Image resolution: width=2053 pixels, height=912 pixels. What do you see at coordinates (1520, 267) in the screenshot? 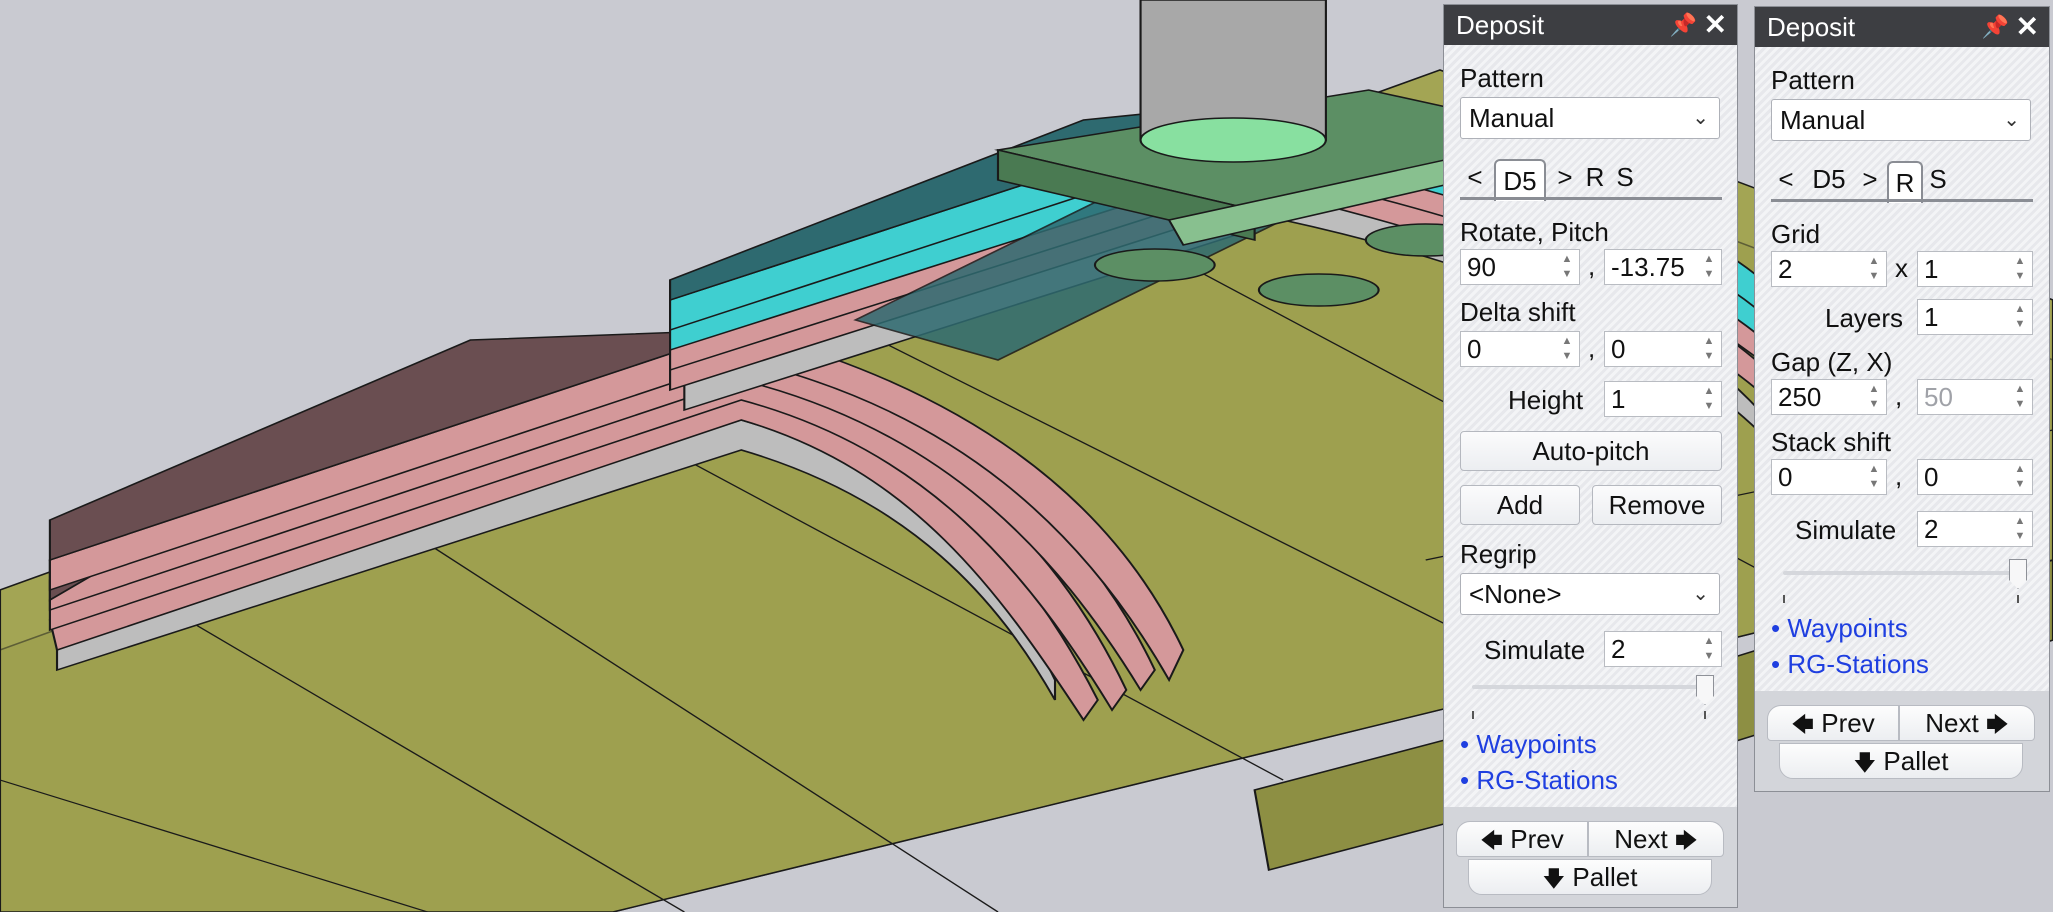
I see `rotate-input: 90 ▲ ▼` at bounding box center [1520, 267].